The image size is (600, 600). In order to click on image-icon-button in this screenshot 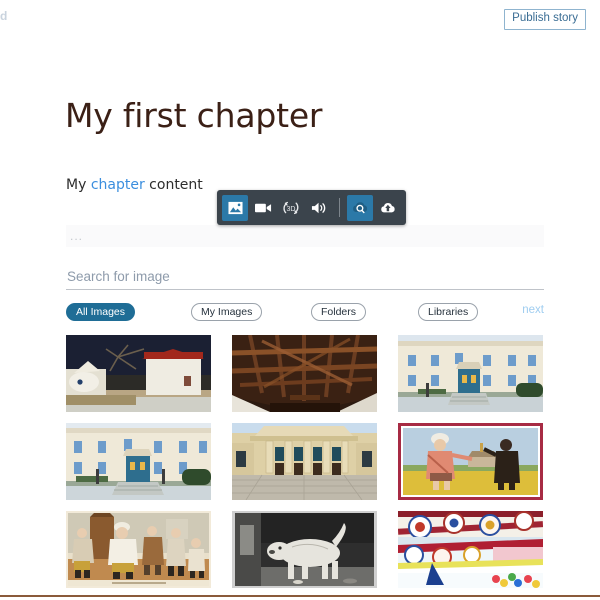, I will do `click(235, 207)`.